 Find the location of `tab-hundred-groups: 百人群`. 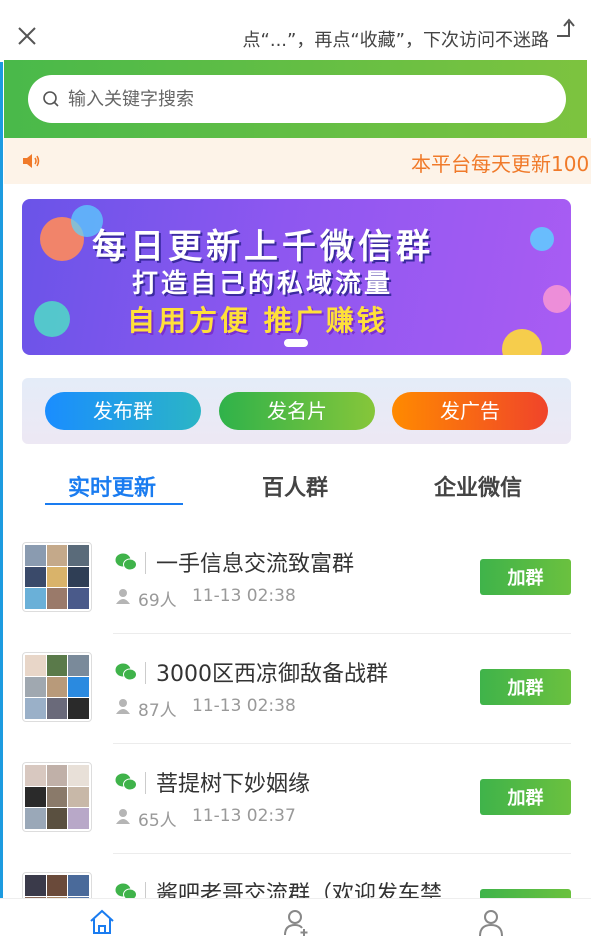

tab-hundred-groups: 百人群 is located at coordinates (295, 486).